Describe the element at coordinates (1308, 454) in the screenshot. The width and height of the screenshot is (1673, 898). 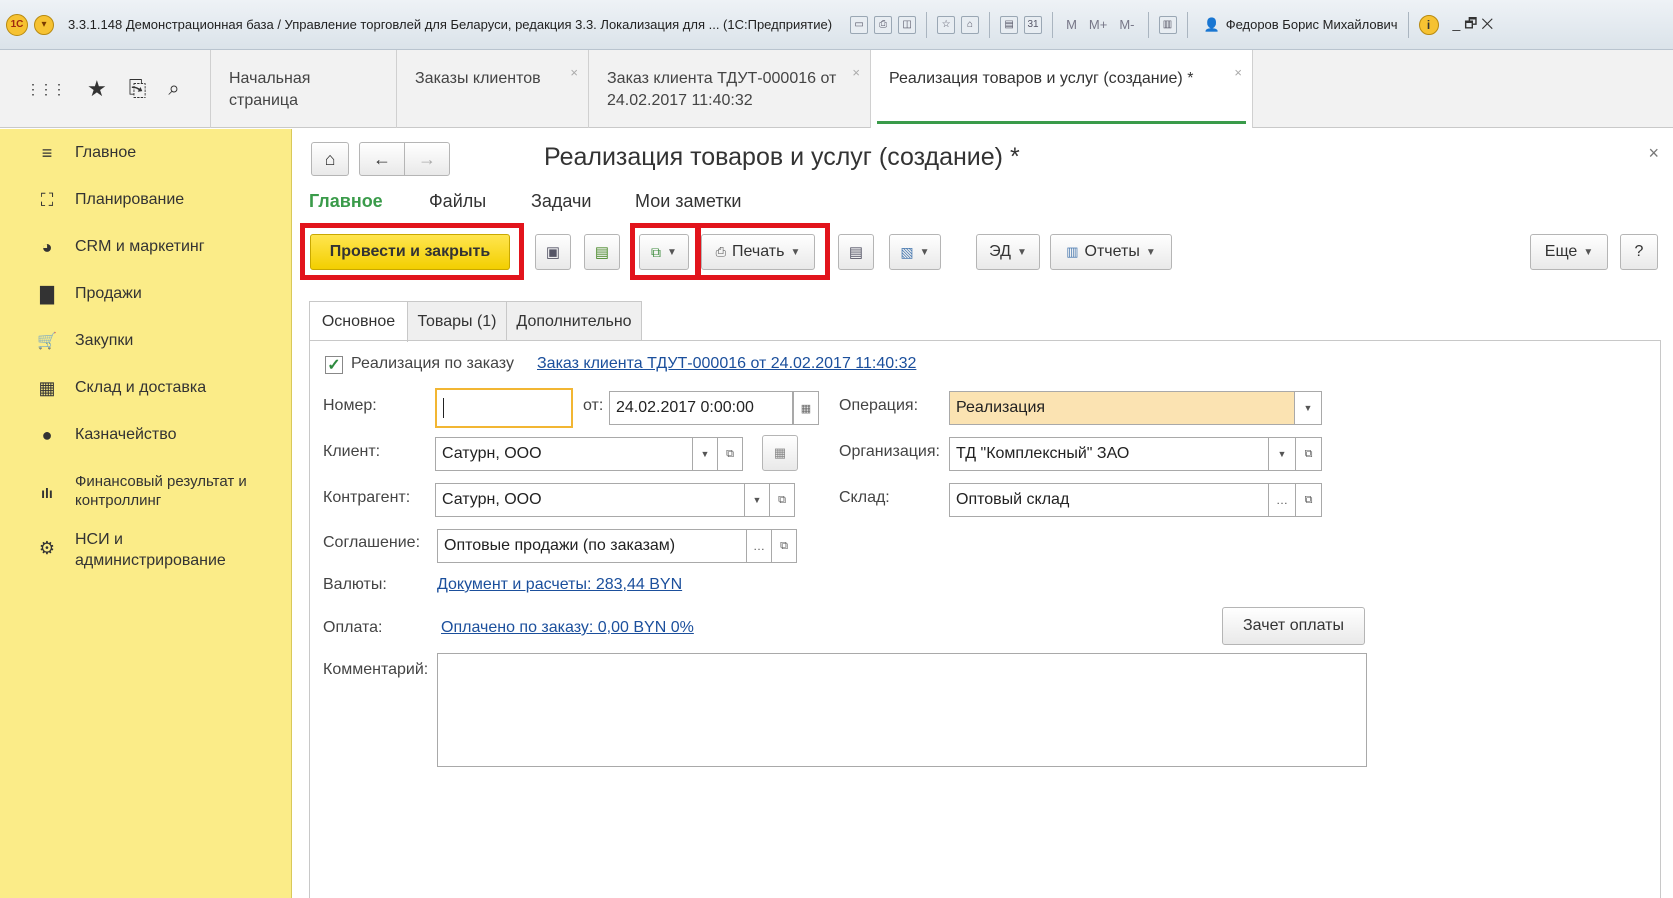
I see `organization-open-button: ⧉` at that location.